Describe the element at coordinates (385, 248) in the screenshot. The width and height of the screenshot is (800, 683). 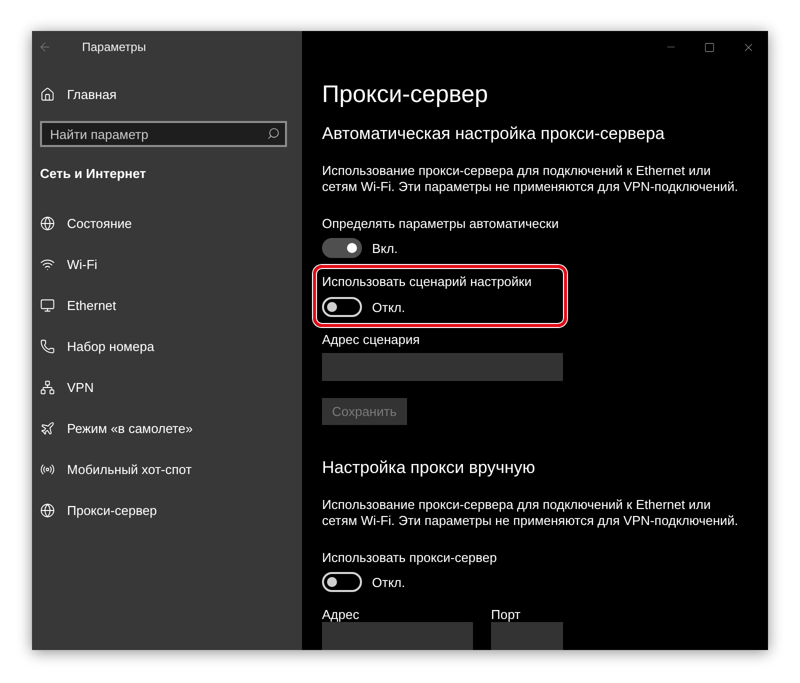
I see `toggle-state-label: Вкл.` at that location.